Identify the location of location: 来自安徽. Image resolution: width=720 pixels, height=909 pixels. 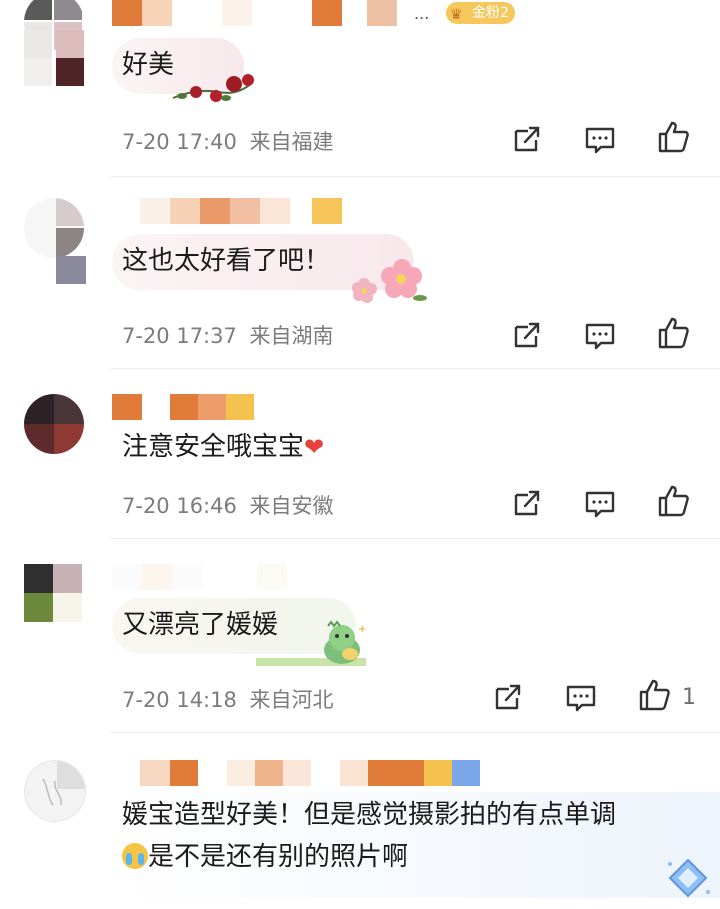
(291, 506).